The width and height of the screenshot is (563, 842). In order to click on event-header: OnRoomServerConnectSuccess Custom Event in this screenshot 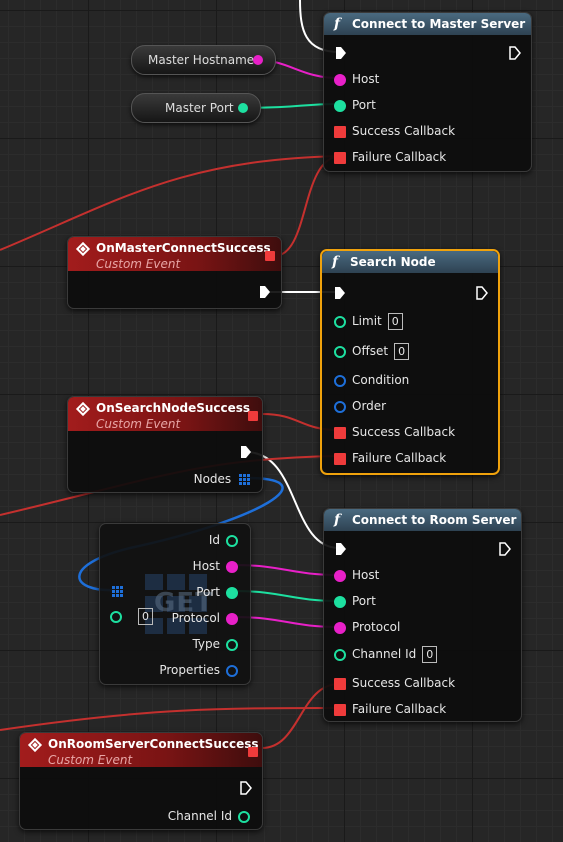, I will do `click(141, 750)`.